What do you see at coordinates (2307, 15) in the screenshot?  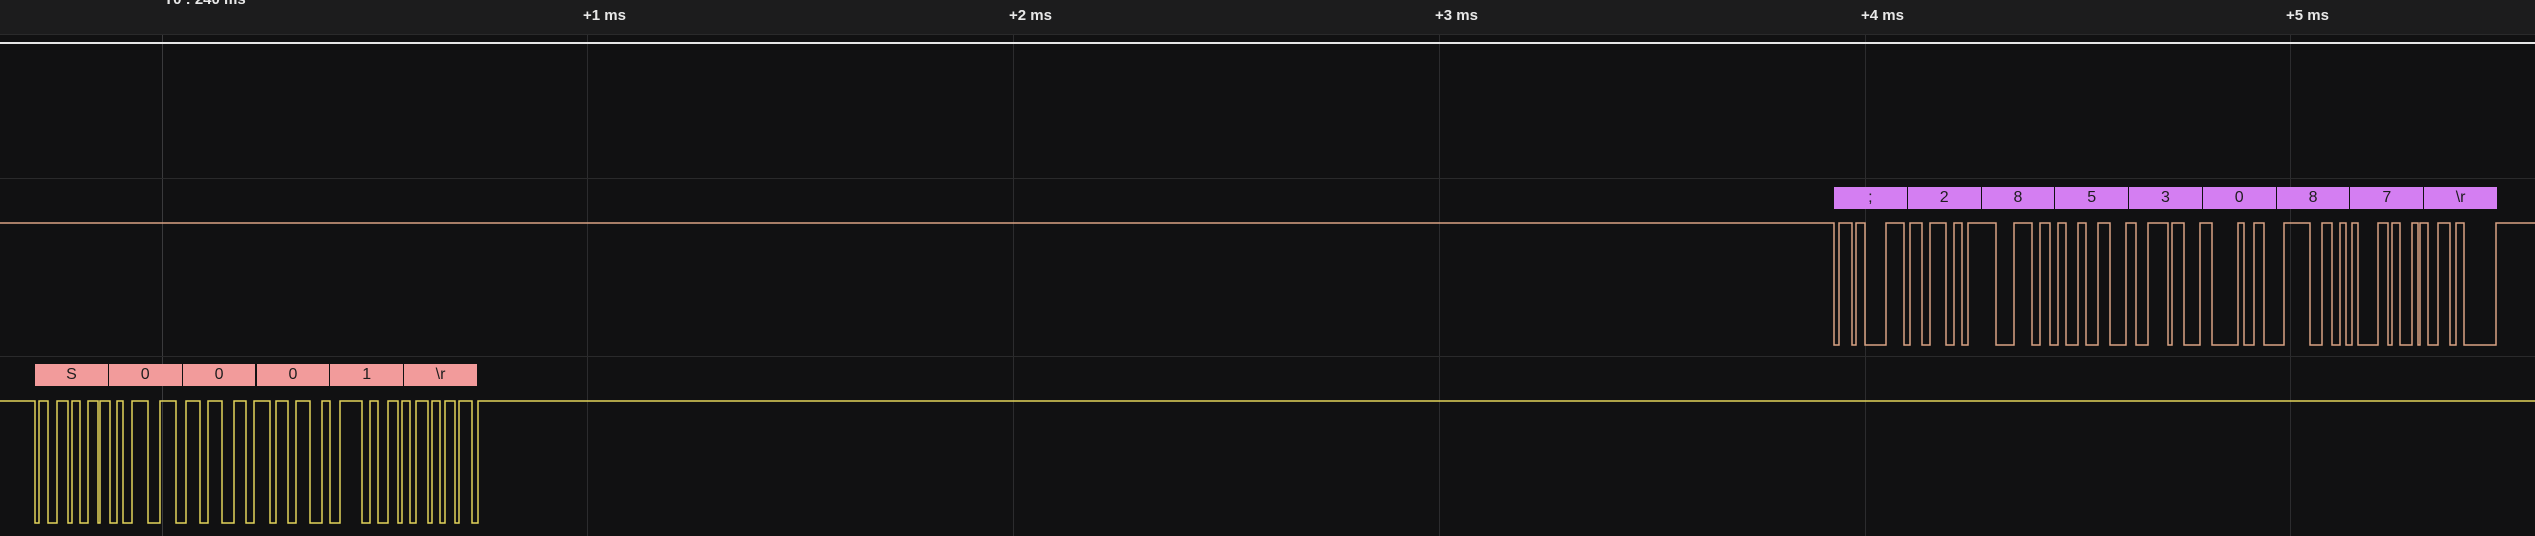 I see `tick-label-5ms: +5 ms` at bounding box center [2307, 15].